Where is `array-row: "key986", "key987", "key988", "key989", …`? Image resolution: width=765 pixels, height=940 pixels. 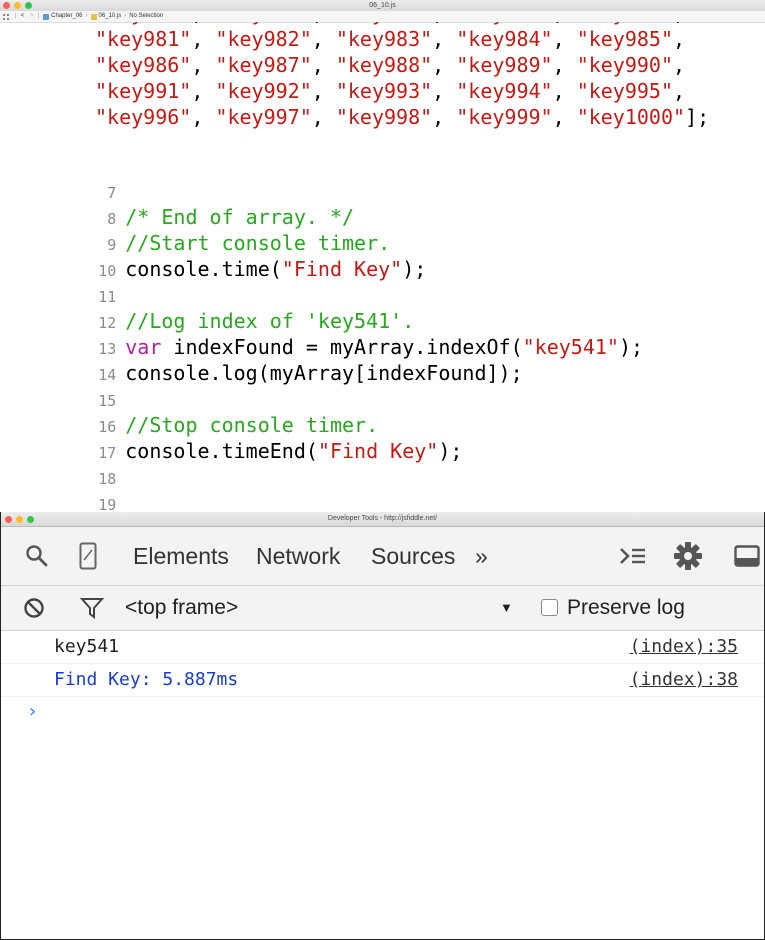
array-row: "key986", "key987", "key988", "key989", … is located at coordinates (396, 65).